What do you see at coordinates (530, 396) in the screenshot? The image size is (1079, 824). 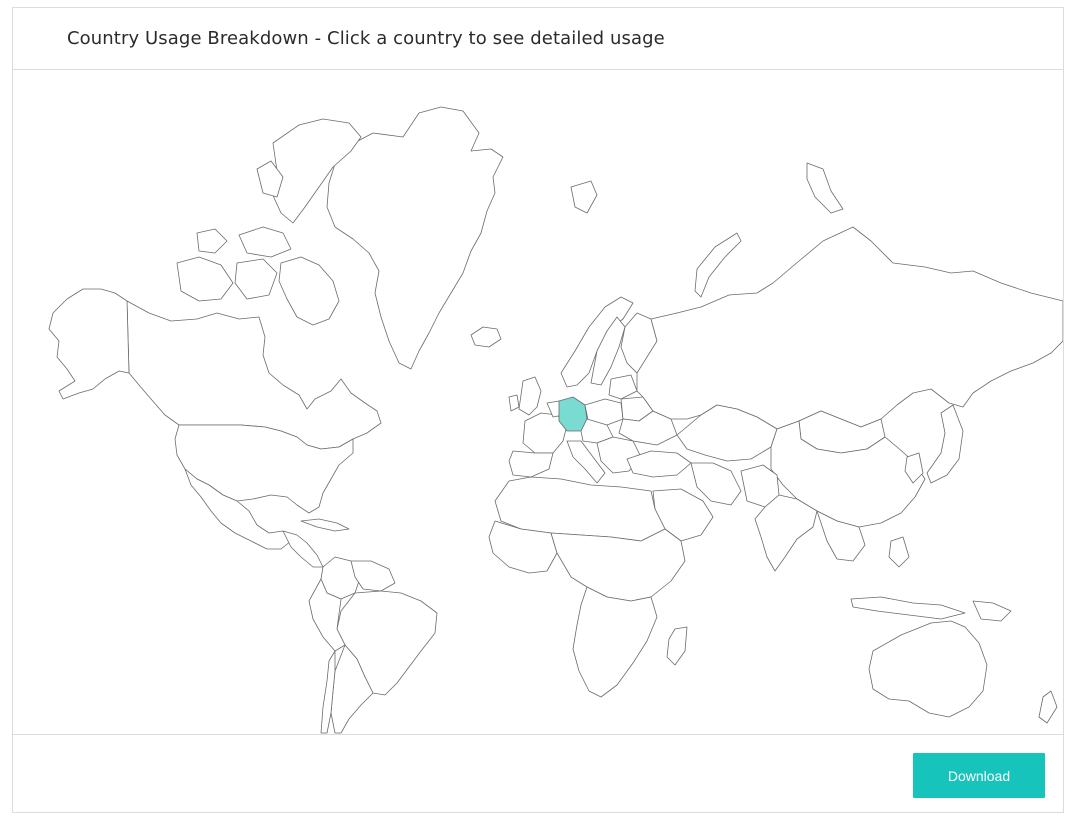 I see `country-united-kingdom` at bounding box center [530, 396].